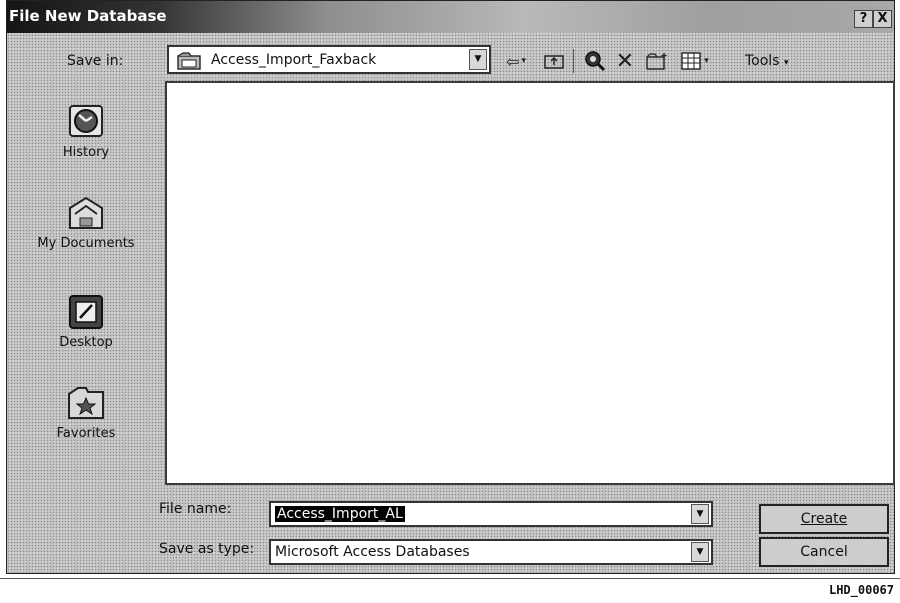 Image resolution: width=900 pixels, height=603 pixels. What do you see at coordinates (86, 433) in the screenshot?
I see `places-label-favorites: Favorites` at bounding box center [86, 433].